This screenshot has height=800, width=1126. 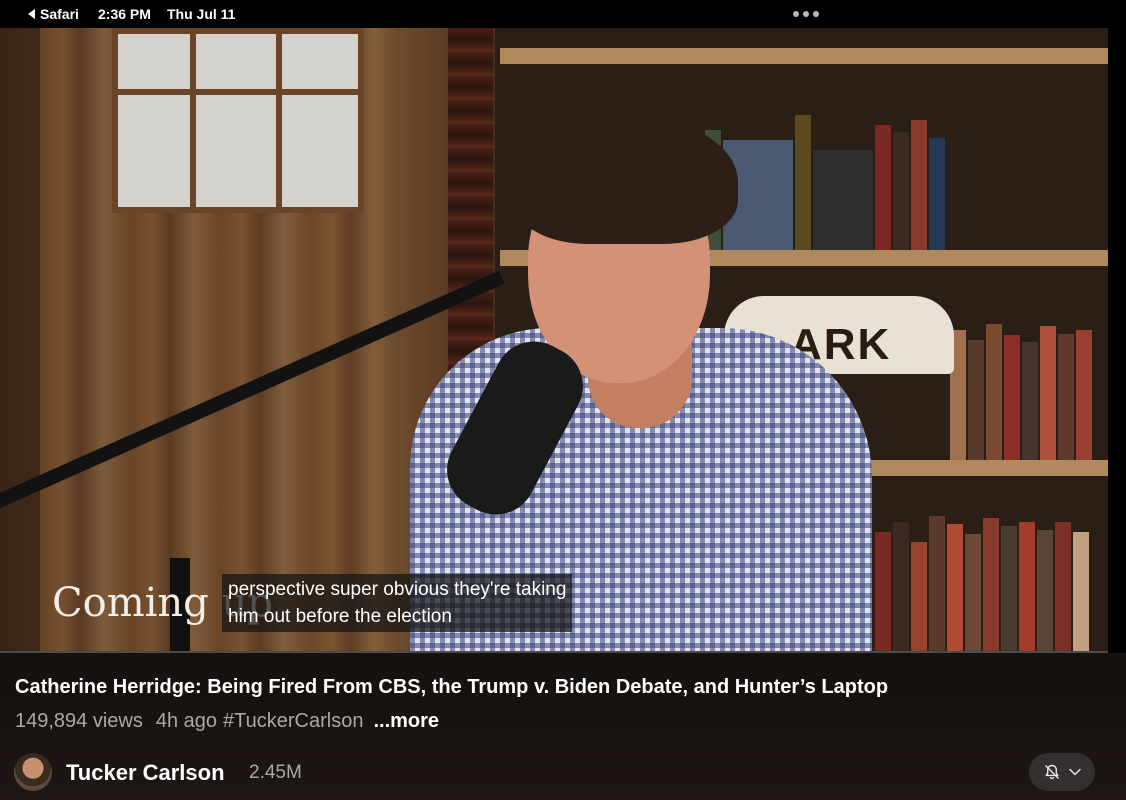 What do you see at coordinates (59, 14) in the screenshot?
I see `back-app-label: Safari` at bounding box center [59, 14].